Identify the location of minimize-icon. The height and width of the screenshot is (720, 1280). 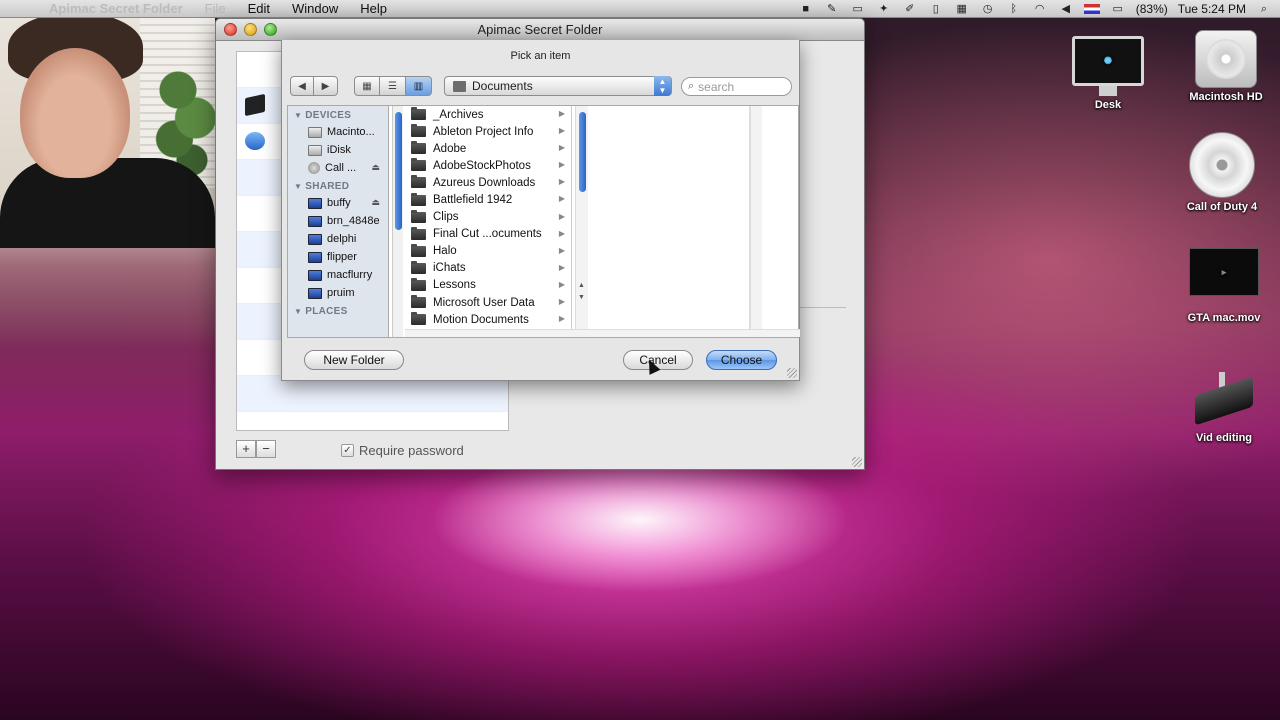
(250, 29).